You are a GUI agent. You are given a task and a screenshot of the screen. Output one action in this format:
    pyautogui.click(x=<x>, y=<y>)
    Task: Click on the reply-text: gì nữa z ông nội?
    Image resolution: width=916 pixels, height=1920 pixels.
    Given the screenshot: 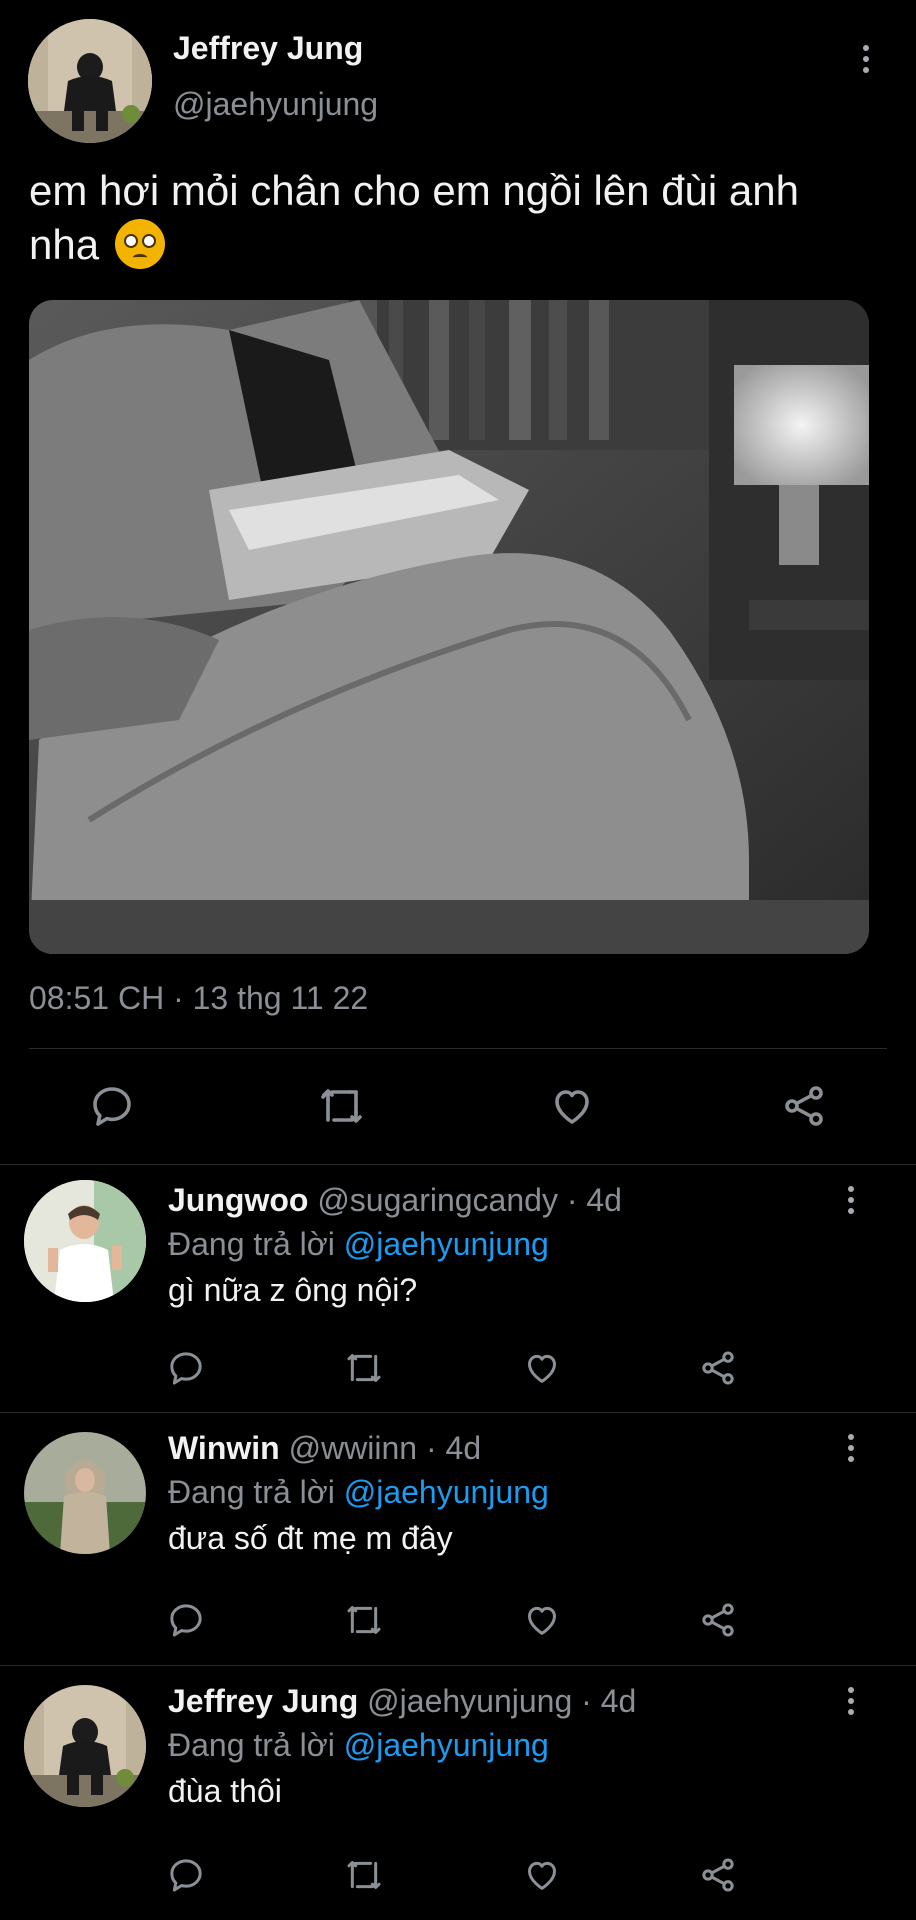 What is the action you would take?
    pyautogui.click(x=293, y=1290)
    